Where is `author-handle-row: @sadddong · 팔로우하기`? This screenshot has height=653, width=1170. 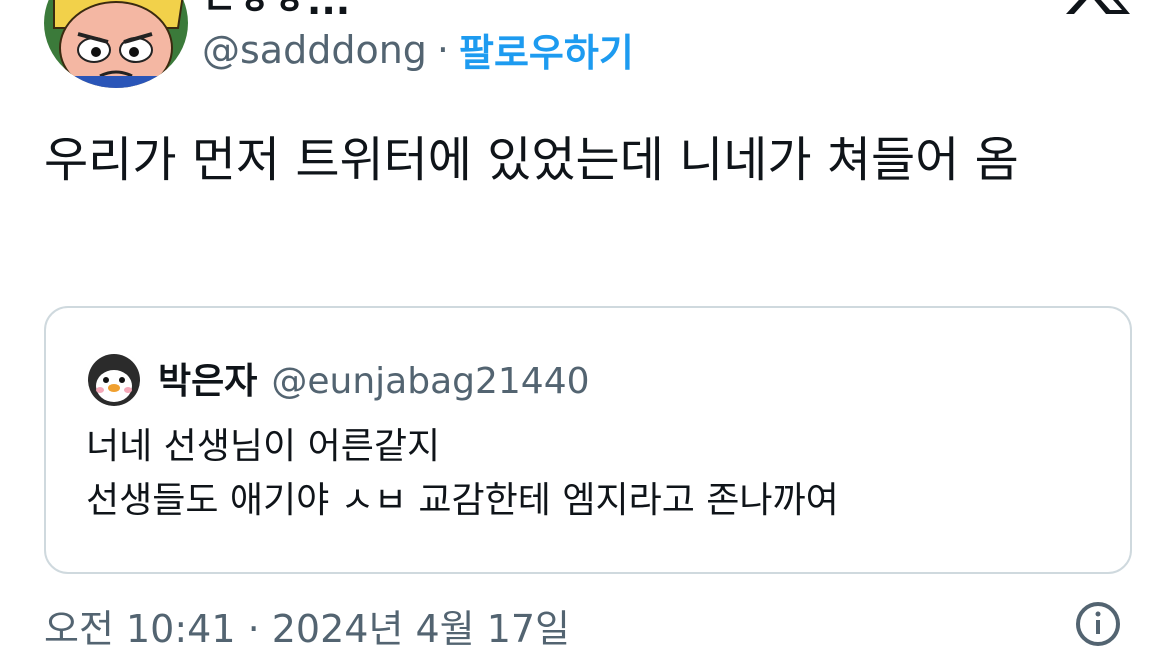 author-handle-row: @sadddong · 팔로우하기 is located at coordinates (418, 49).